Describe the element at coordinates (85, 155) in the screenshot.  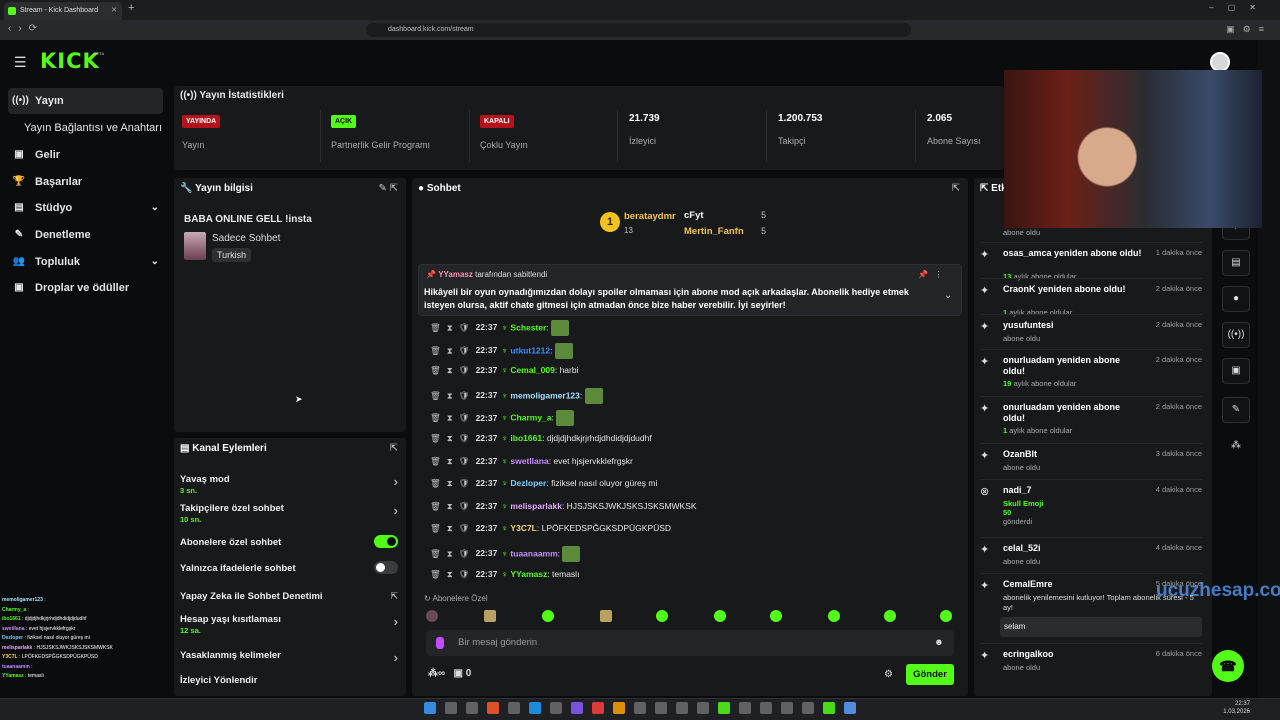
I see `sidebar-item-gelir: ▣ Gelir` at that location.